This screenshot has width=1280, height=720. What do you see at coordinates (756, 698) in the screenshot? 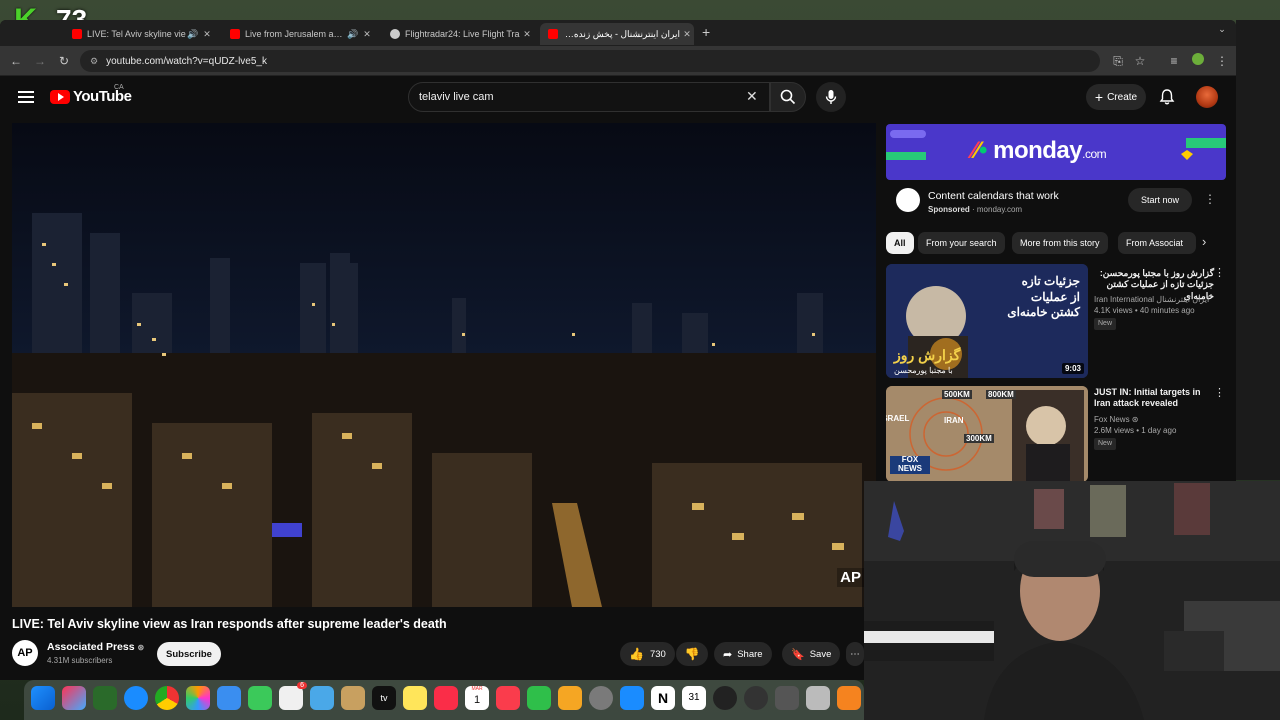
I see `audio-app-icon` at bounding box center [756, 698].